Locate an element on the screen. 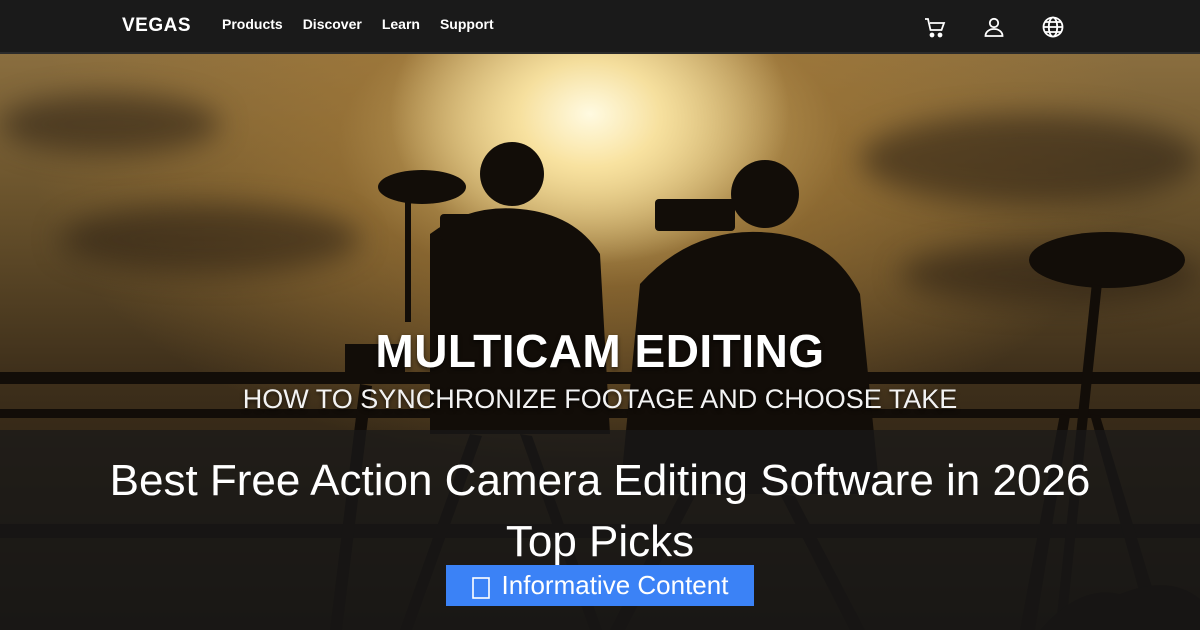 This screenshot has width=1200, height=630. nav-link-learn: Learn is located at coordinates (401, 24).